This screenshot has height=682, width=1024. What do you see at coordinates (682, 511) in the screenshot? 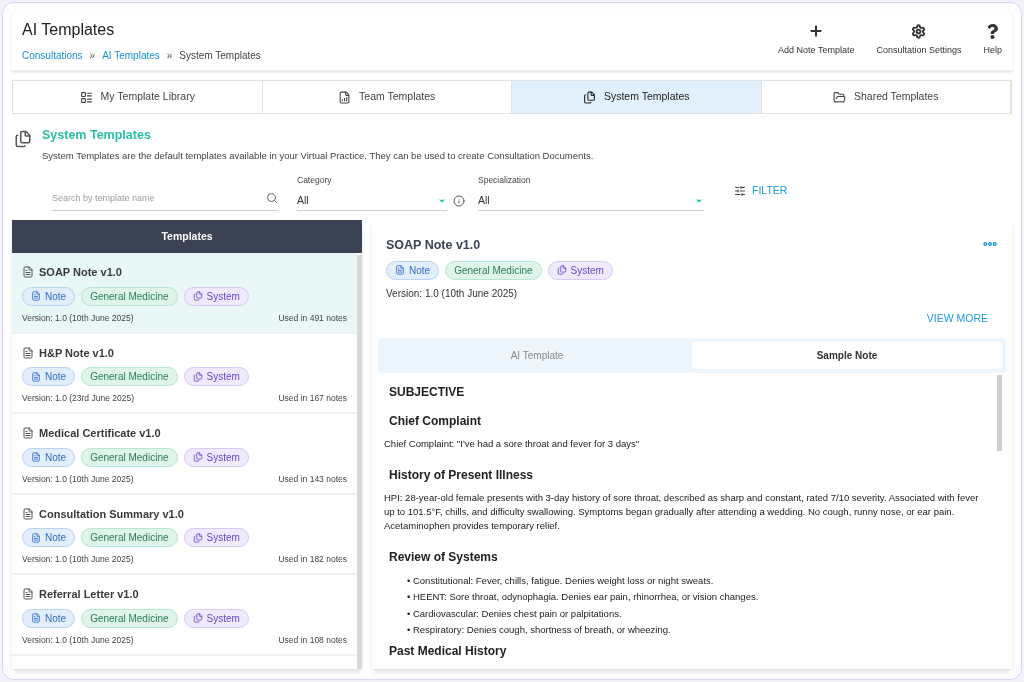
I see `note-paragraph: HPI: 28-year-old female presents with 3-day history of sore throat, described as sharp and constant, rated 7/10 severity. Associated with fever up to 101.5°F, chills, and difficulty swallowing. Symptoms began gradually after attending a wedding. No cough, runny nose, or ear pain. Acetaminophen provides temporary relief.` at bounding box center [682, 511].